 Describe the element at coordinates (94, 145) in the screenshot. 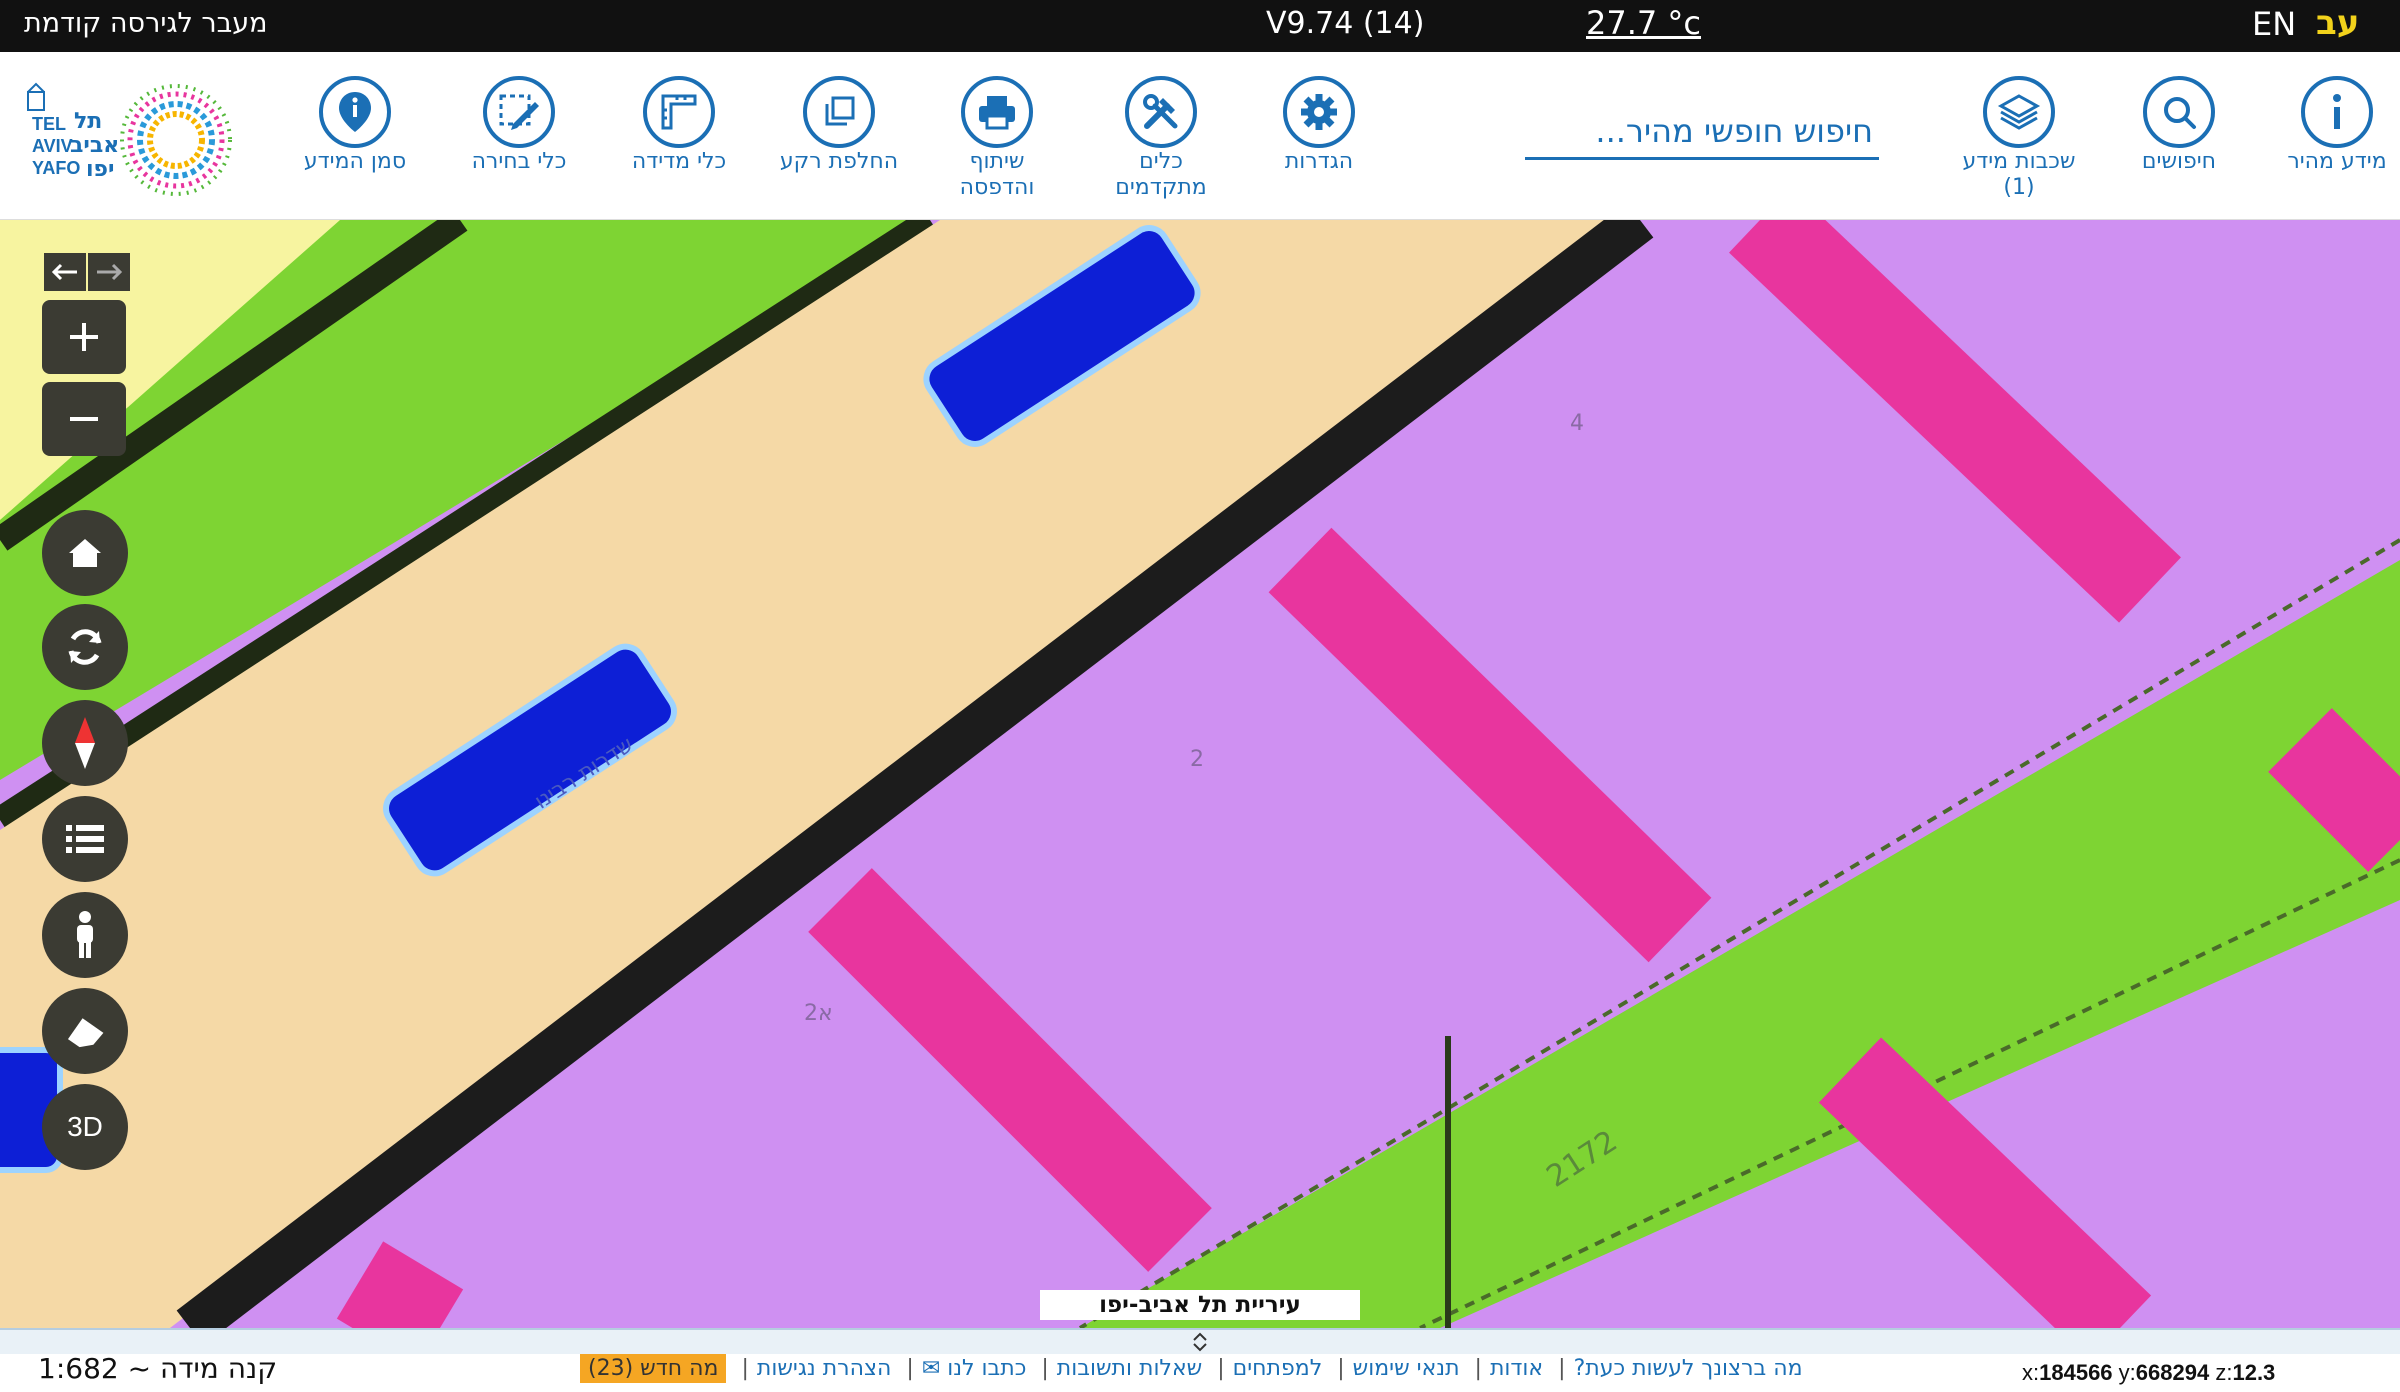

I see `logo-he-2: אביב` at that location.